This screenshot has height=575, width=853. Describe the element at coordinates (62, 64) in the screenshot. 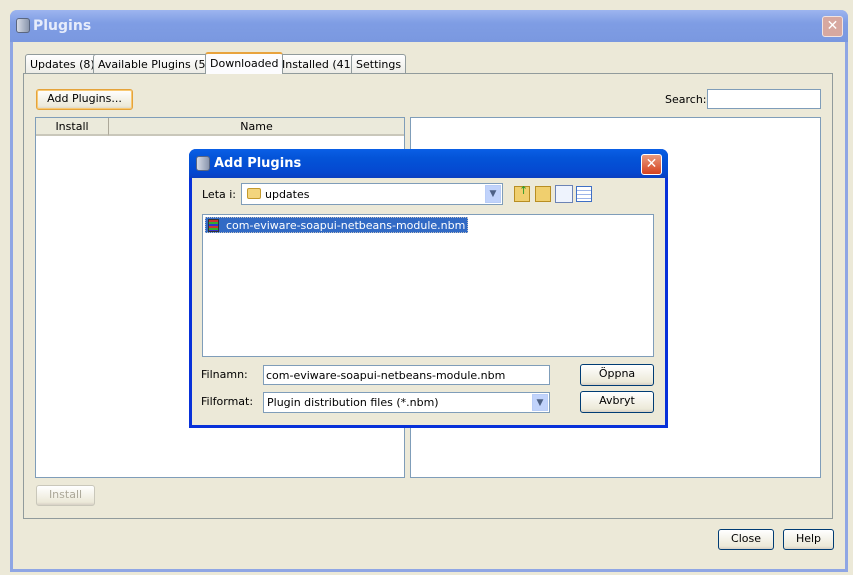

I see `tab-updates: Updates (8)` at that location.